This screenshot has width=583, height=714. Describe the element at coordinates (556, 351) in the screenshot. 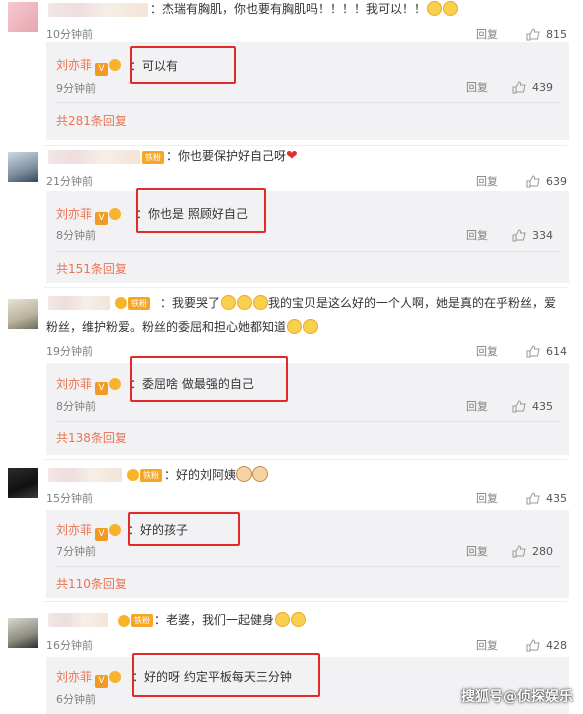

I see `like-count: 614` at that location.